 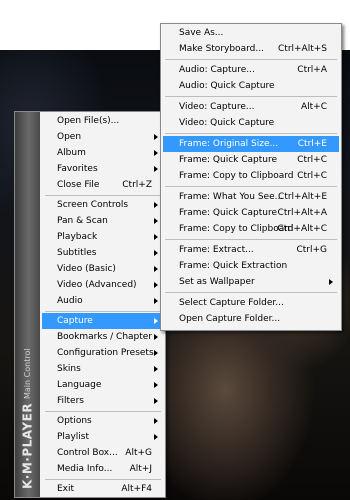 What do you see at coordinates (136, 489) in the screenshot?
I see `menu-item-shortcut: Alt+F4` at bounding box center [136, 489].